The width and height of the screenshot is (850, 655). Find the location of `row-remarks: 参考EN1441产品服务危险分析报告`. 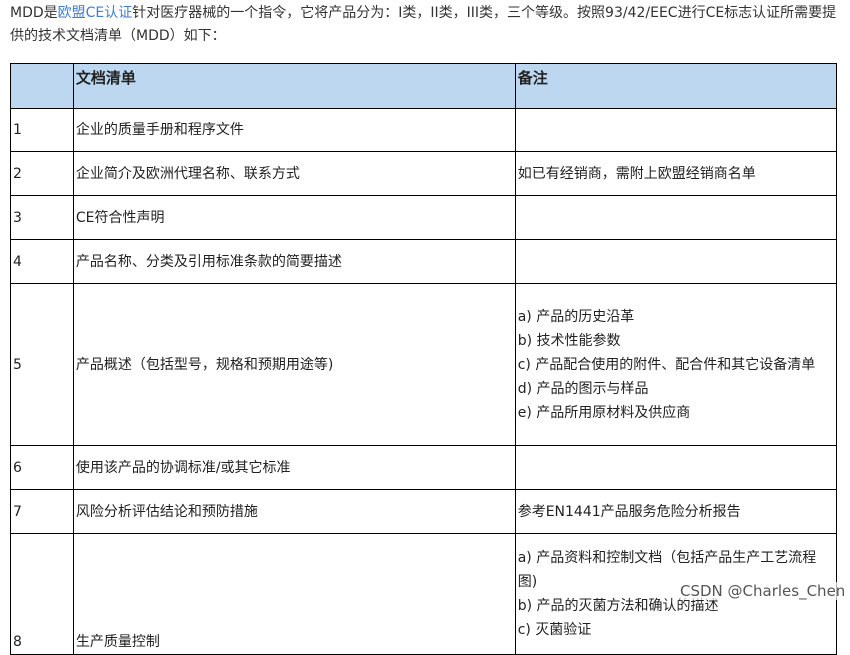

row-remarks: 参考EN1441产品服务危险分析报告 is located at coordinates (676, 511).